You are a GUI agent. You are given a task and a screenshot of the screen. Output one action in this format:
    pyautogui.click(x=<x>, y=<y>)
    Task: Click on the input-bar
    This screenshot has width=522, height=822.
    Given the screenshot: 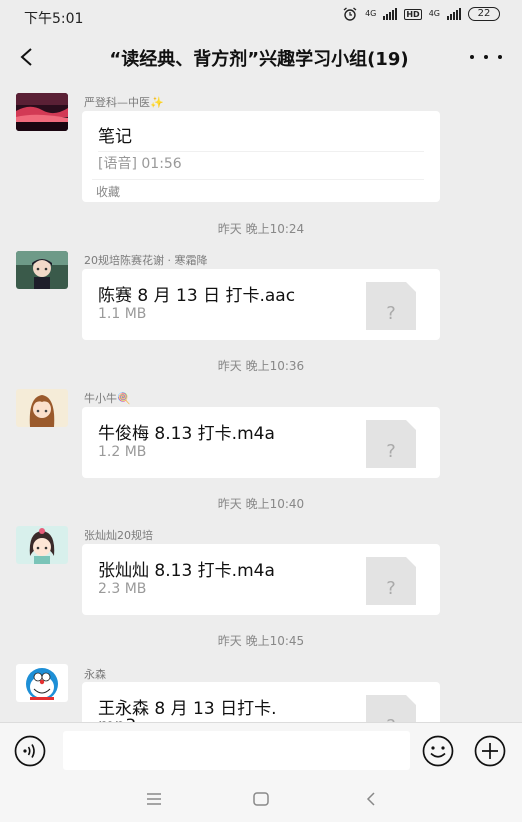 What is the action you would take?
    pyautogui.click(x=261, y=750)
    